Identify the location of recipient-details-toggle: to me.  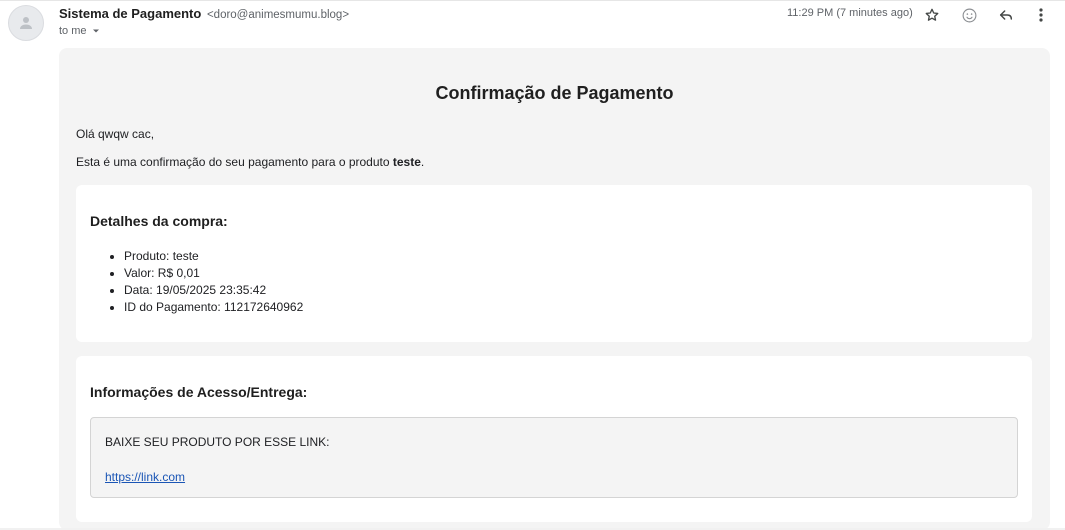
(80, 31).